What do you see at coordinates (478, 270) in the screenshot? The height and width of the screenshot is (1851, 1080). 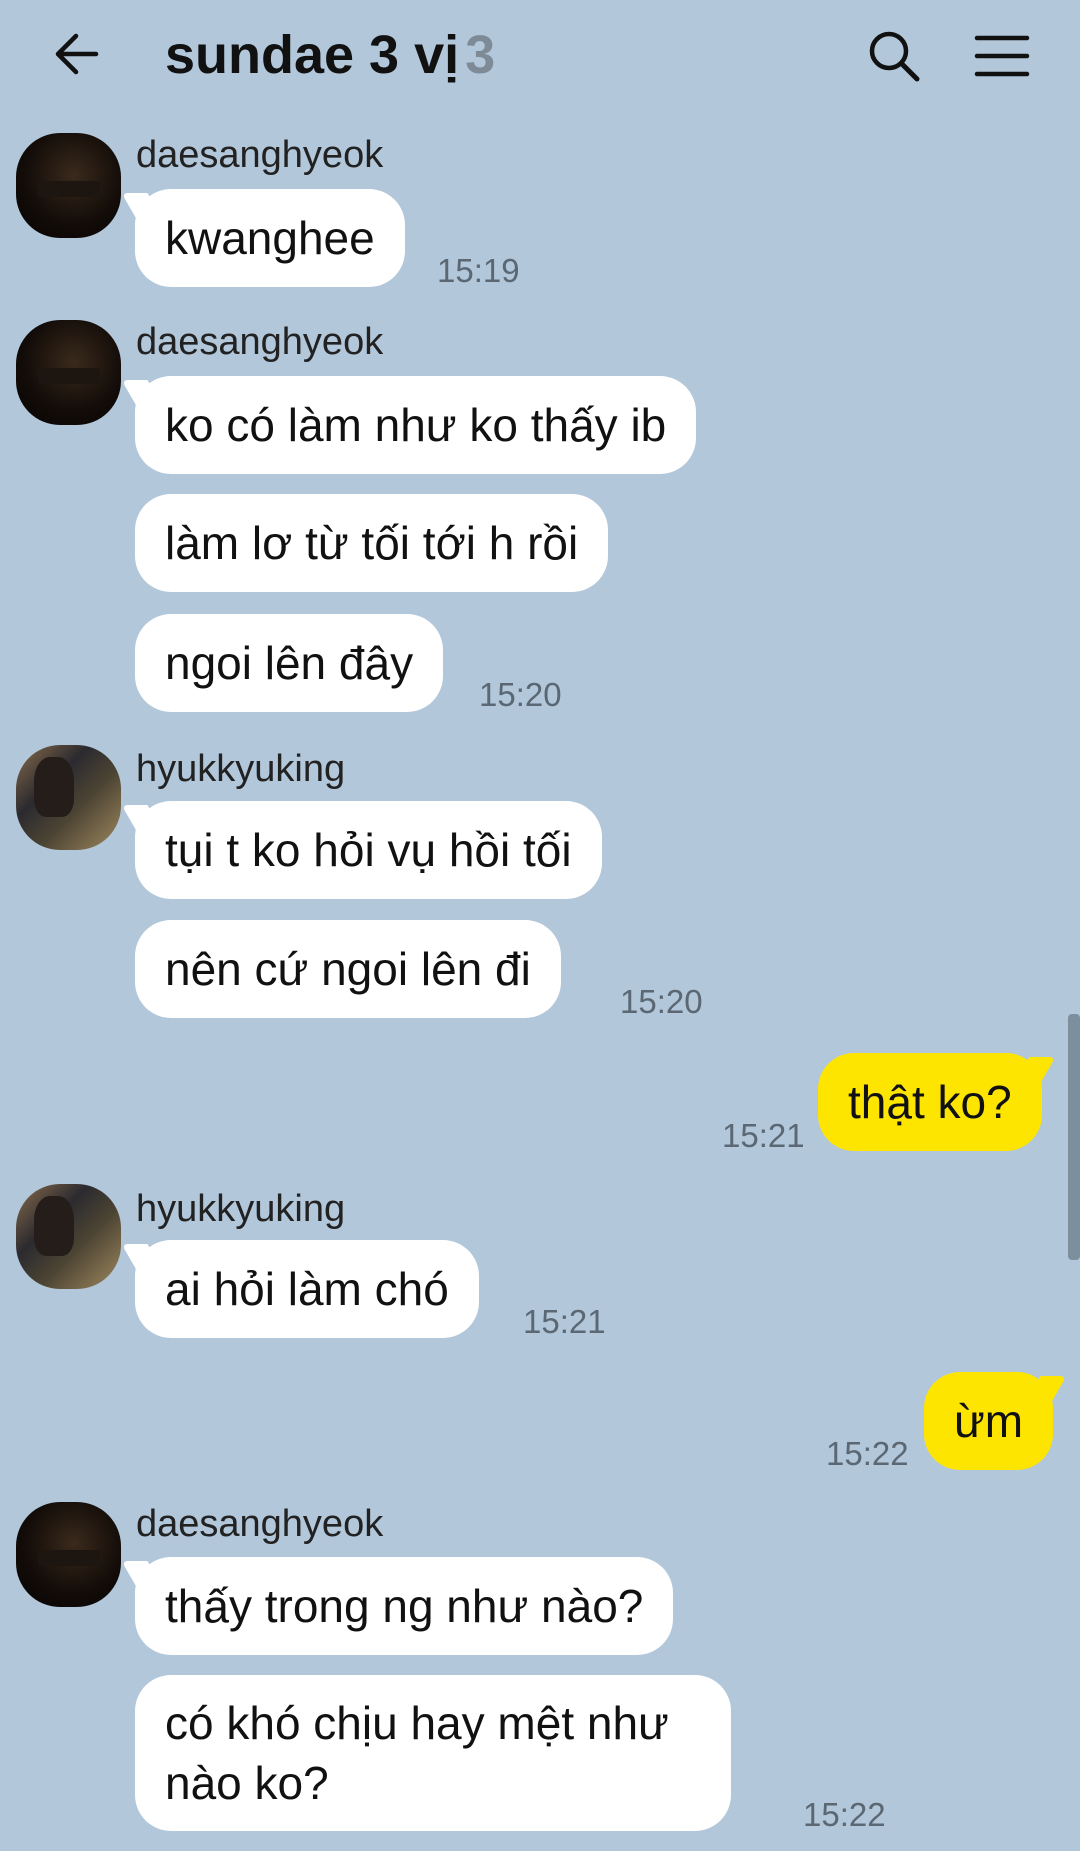 I see `message-time: 15:19` at bounding box center [478, 270].